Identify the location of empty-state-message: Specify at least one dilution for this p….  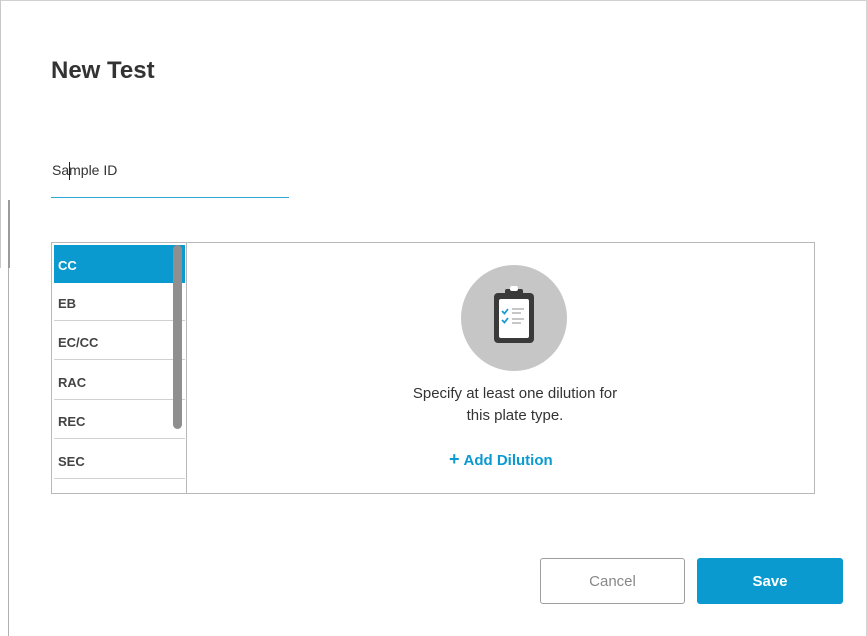
(515, 405).